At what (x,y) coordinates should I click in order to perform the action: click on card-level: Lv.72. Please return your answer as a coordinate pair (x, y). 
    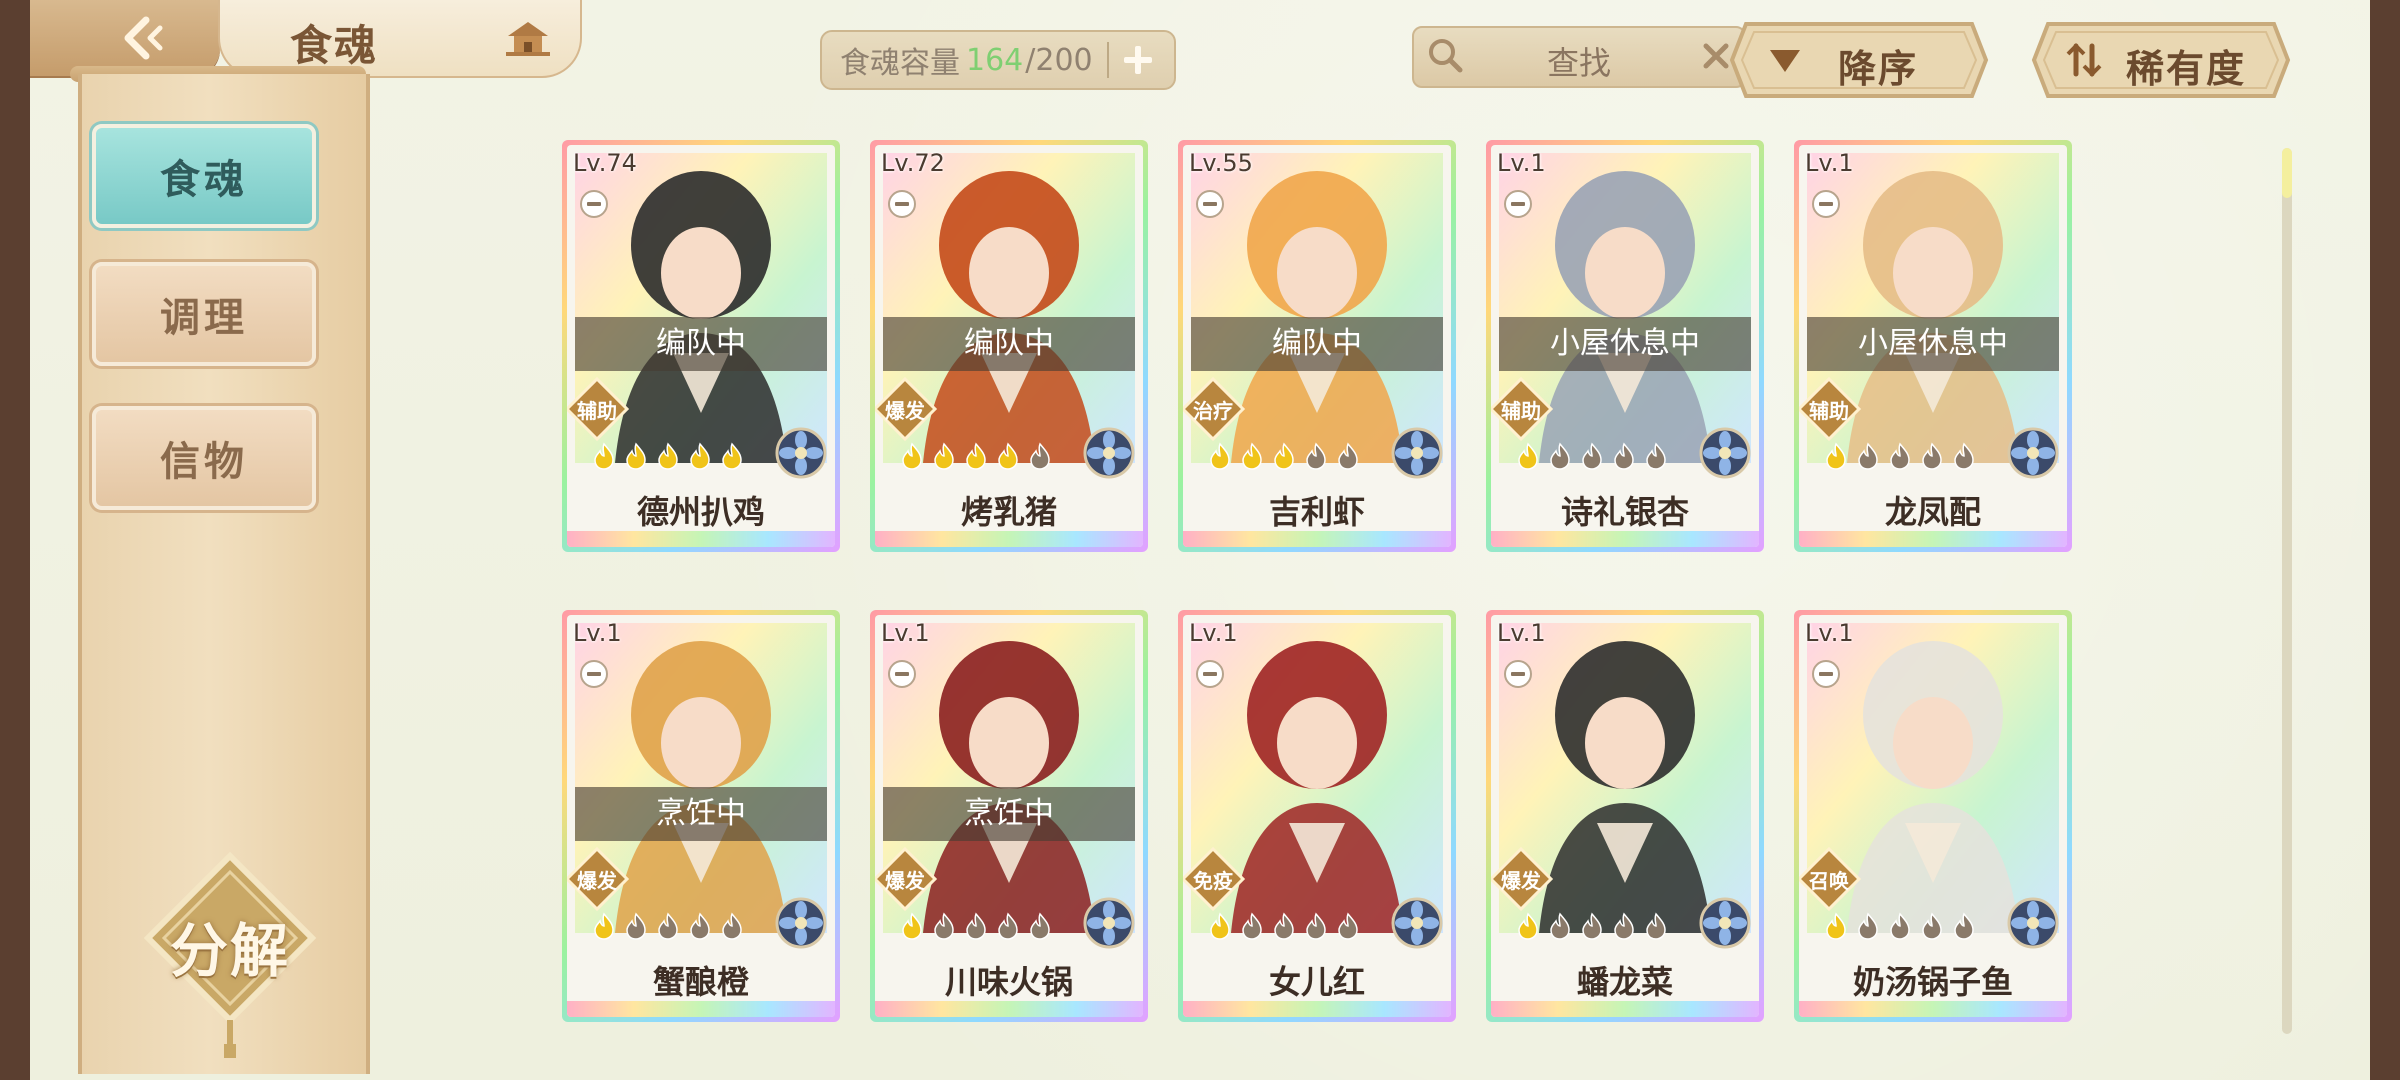
    Looking at the image, I should click on (913, 163).